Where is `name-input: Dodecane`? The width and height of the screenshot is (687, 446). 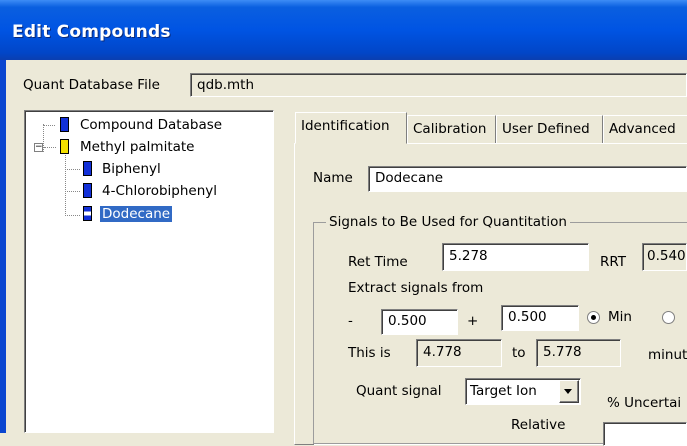 name-input: Dodecane is located at coordinates (527, 179).